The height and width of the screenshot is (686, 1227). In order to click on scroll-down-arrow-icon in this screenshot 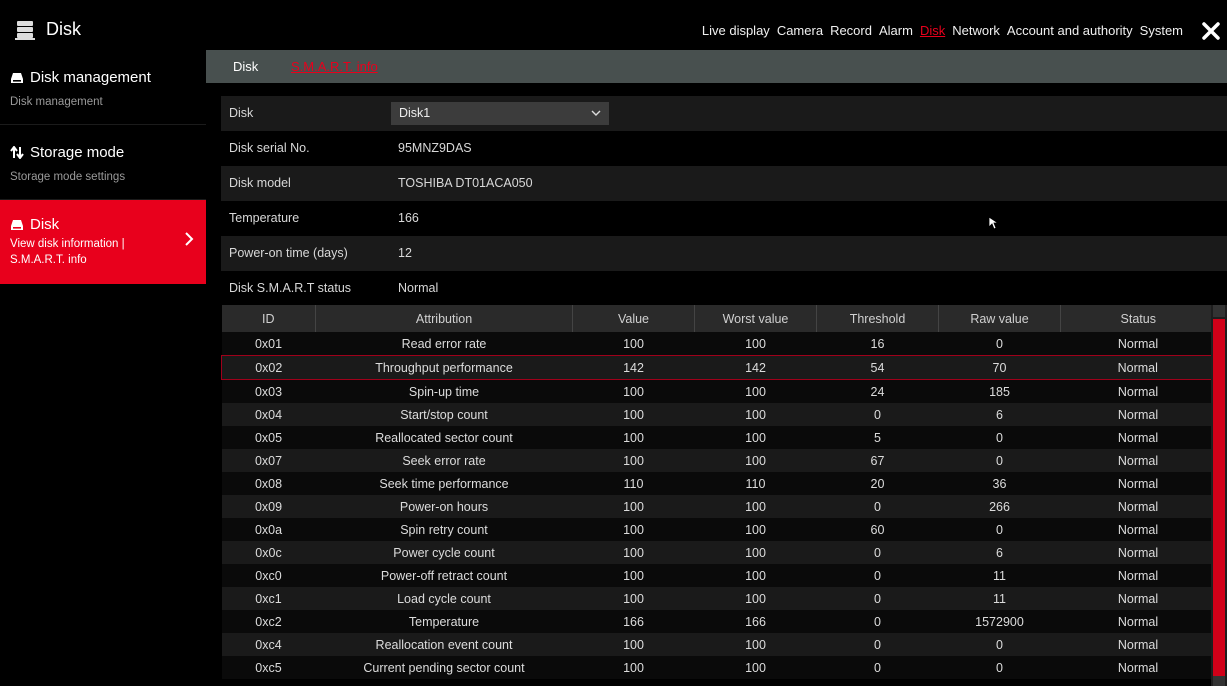, I will do `click(1219, 681)`.